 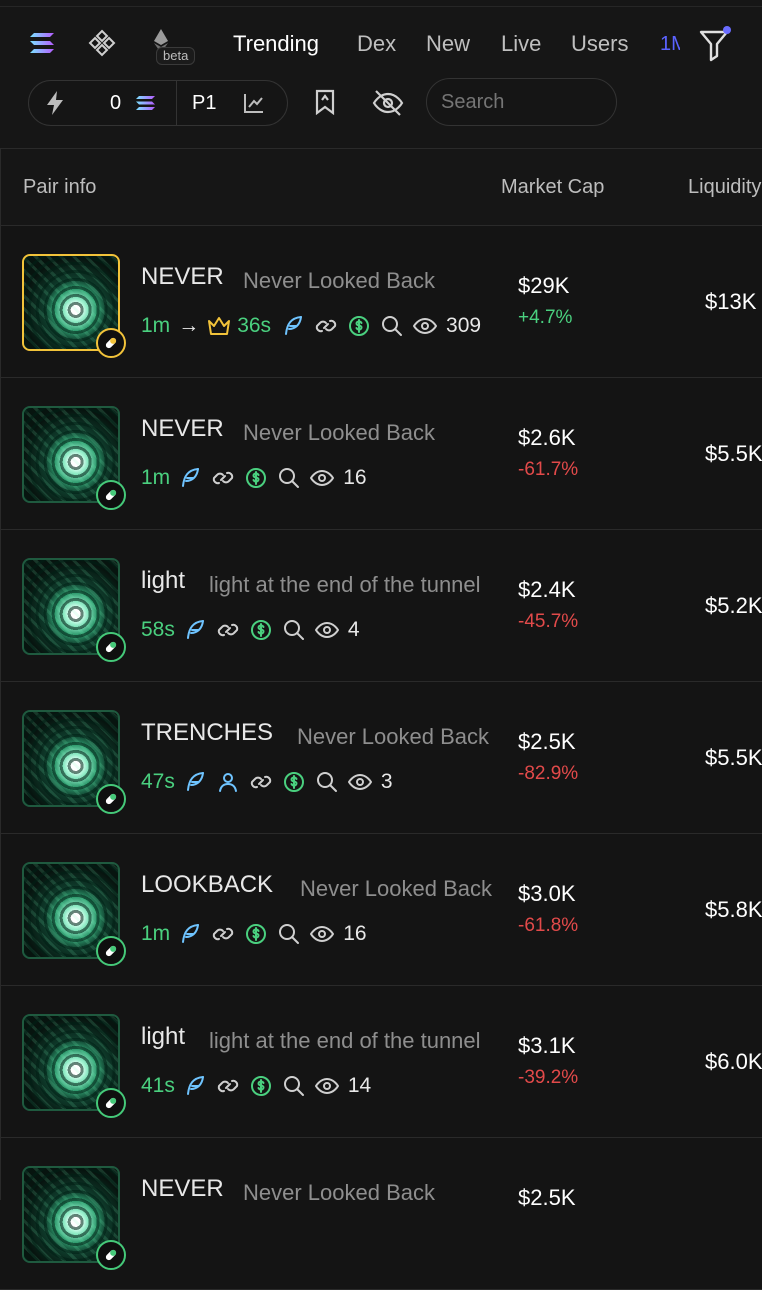 What do you see at coordinates (733, 302) in the screenshot?
I see `liquidity-clip: $13K` at bounding box center [733, 302].